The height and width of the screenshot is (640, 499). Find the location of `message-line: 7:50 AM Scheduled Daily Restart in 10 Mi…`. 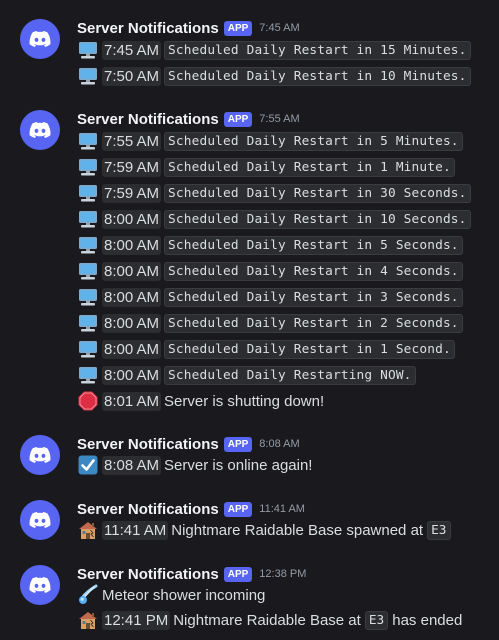

message-line: 7:50 AM Scheduled Daily Restart in 10 Mi… is located at coordinates (274, 76).